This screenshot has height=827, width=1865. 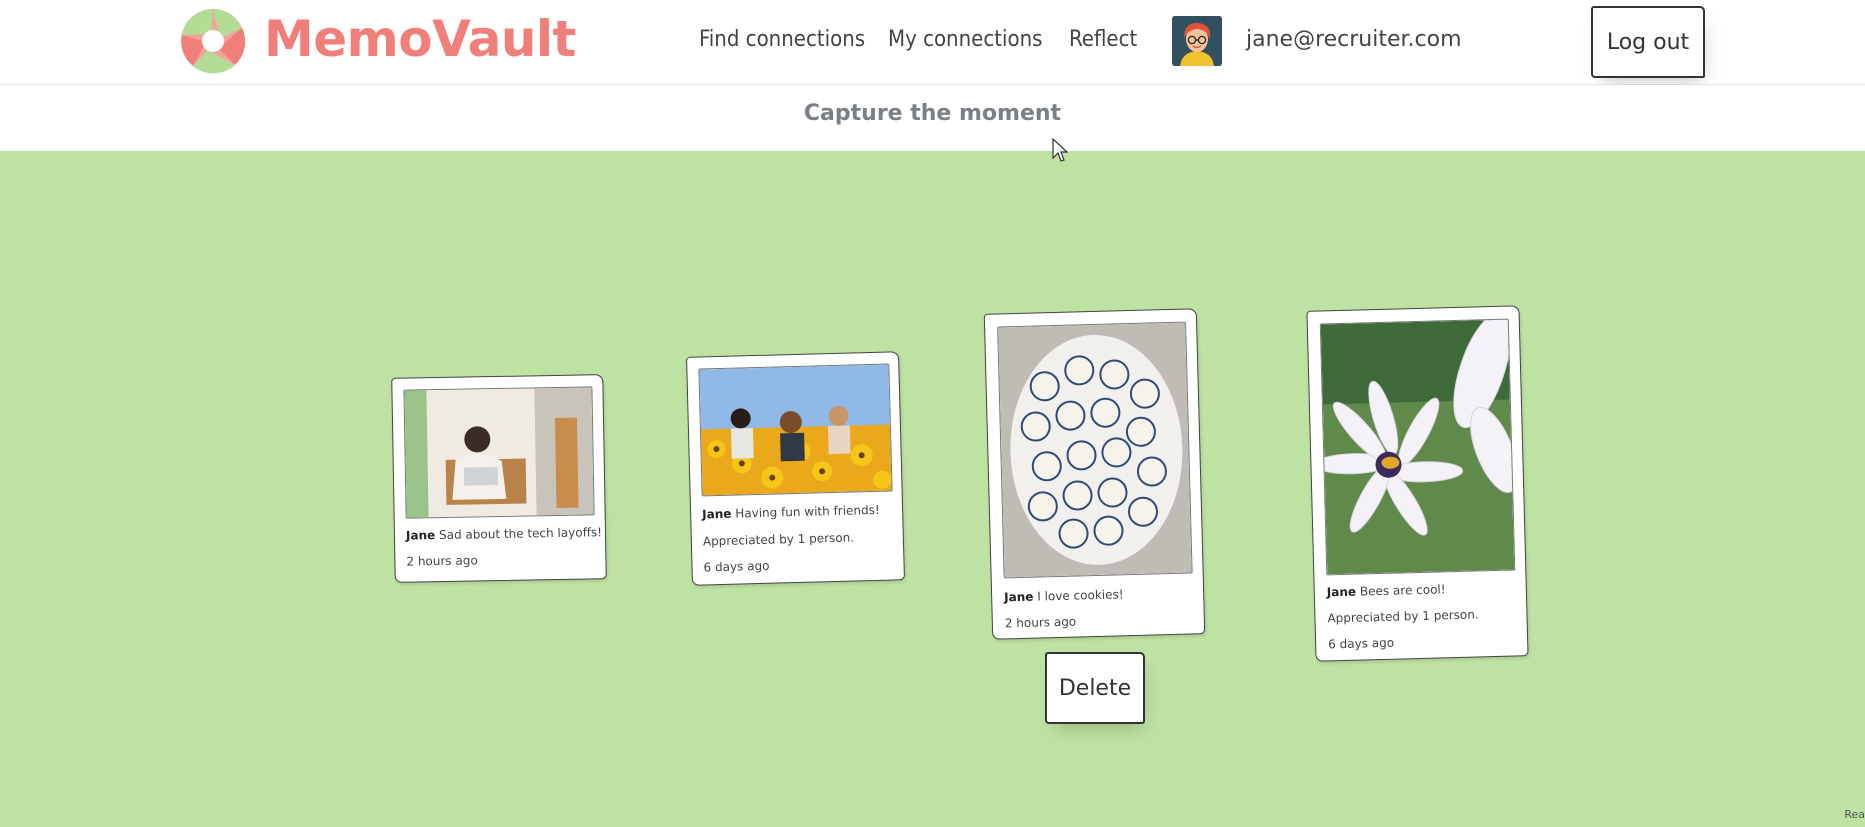 What do you see at coordinates (1080, 595) in the screenshot?
I see `memory-text: I love cookies!` at bounding box center [1080, 595].